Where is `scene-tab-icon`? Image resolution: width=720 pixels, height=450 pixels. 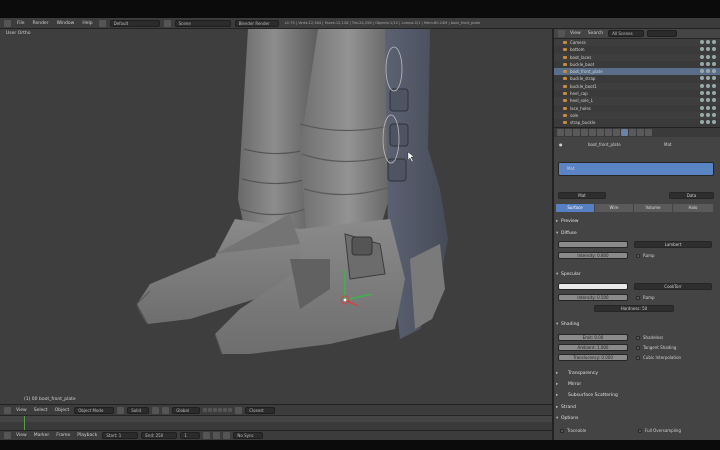
scene-tab-icon is located at coordinates (576, 132).